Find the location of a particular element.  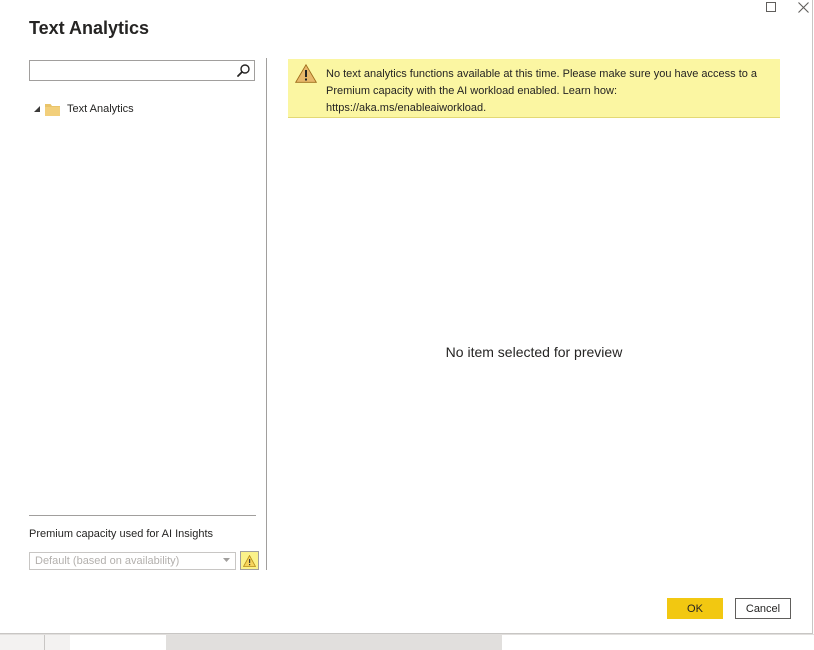

cancel-button: Cancel is located at coordinates (763, 608).